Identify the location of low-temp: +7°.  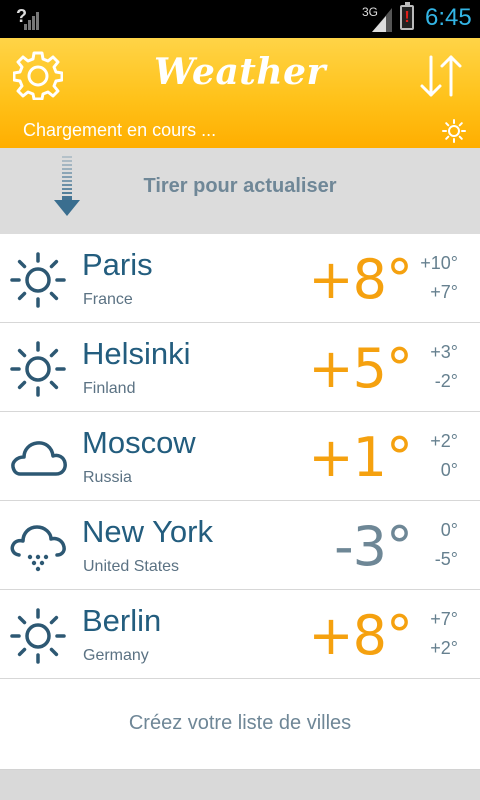
(444, 292).